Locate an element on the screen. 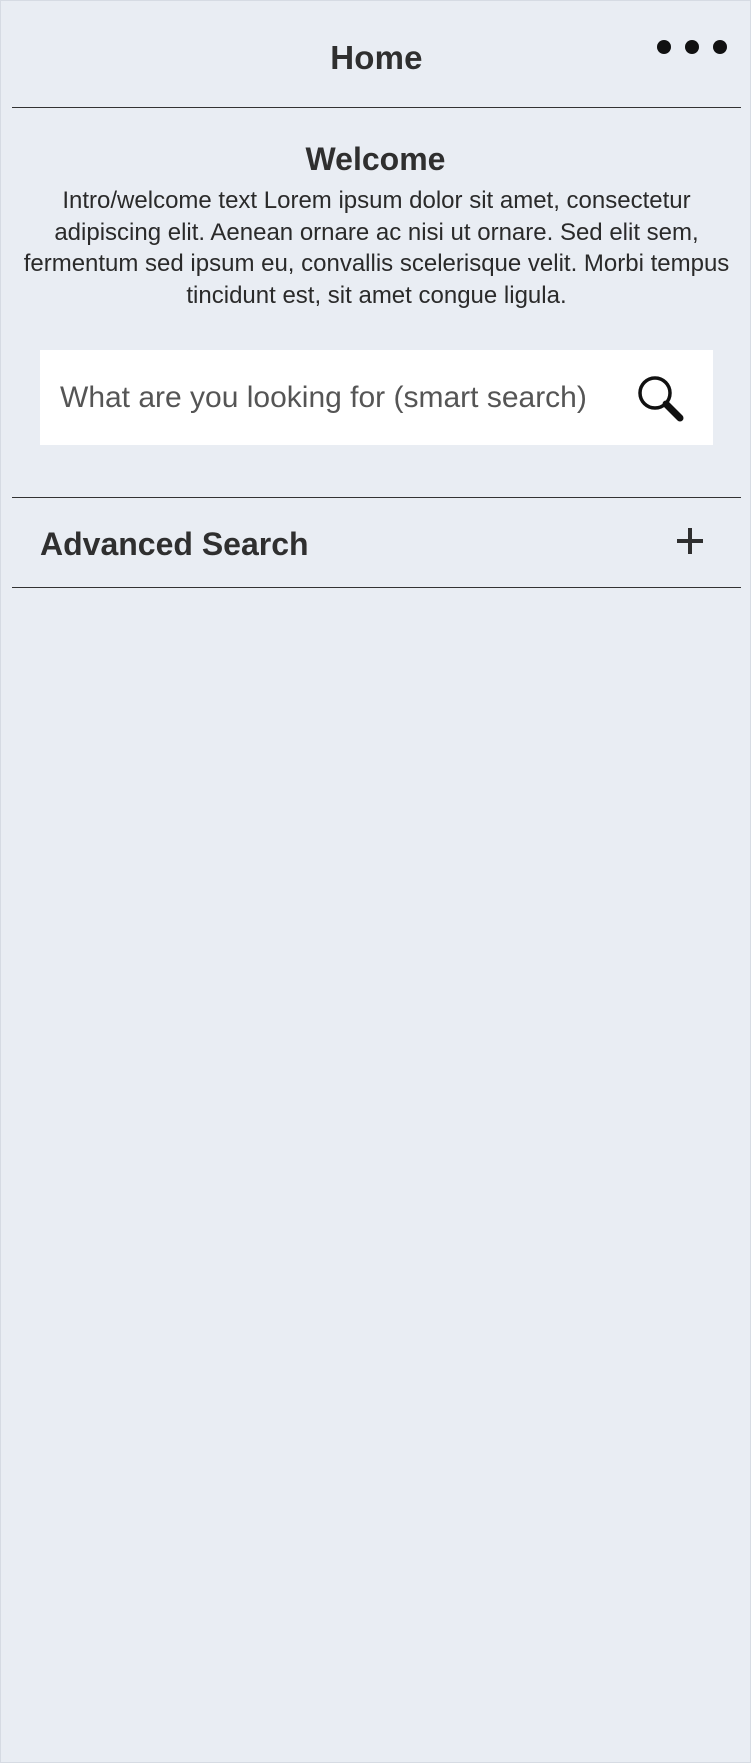  plus-icon is located at coordinates (690, 541).